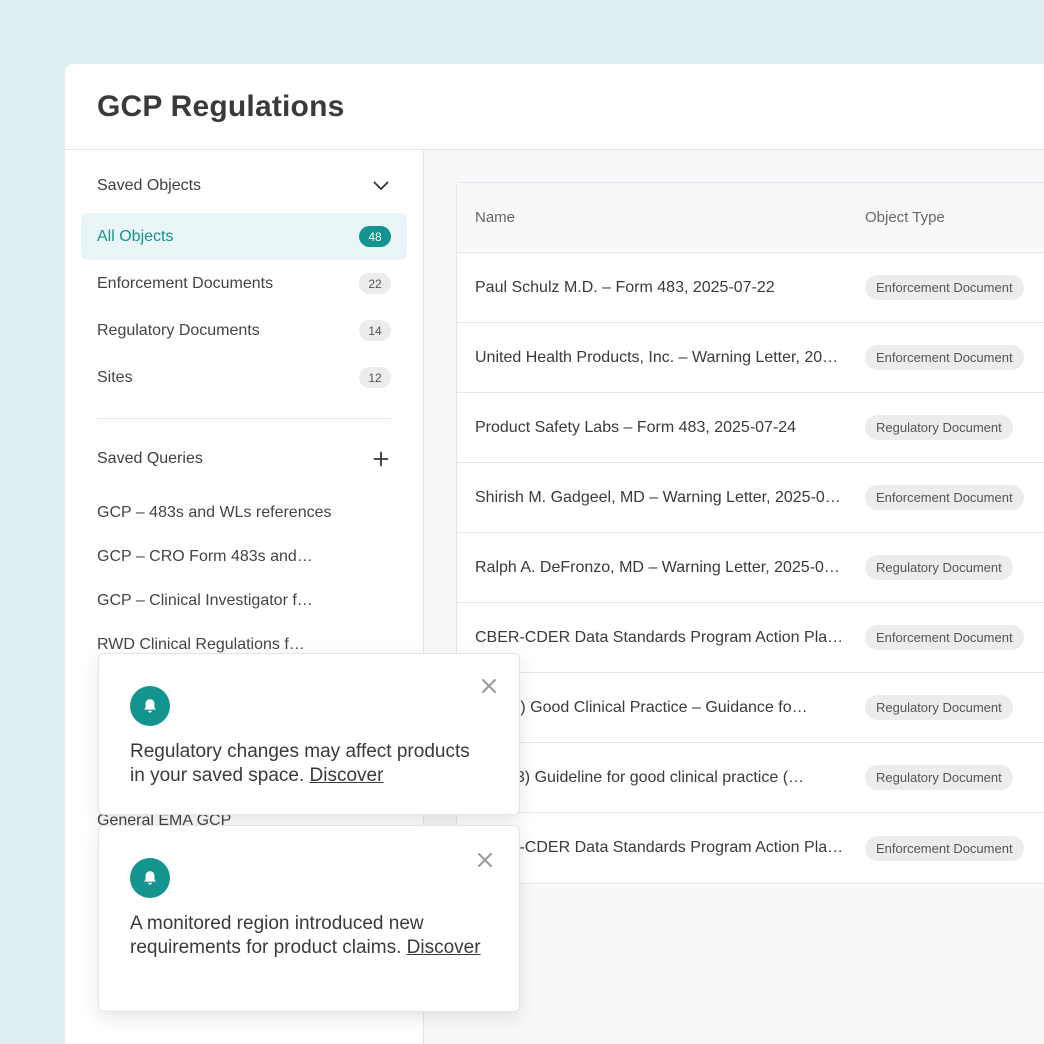 The image size is (1044, 1044). Describe the element at coordinates (375, 330) in the screenshot. I see `count-badge: 14` at that location.